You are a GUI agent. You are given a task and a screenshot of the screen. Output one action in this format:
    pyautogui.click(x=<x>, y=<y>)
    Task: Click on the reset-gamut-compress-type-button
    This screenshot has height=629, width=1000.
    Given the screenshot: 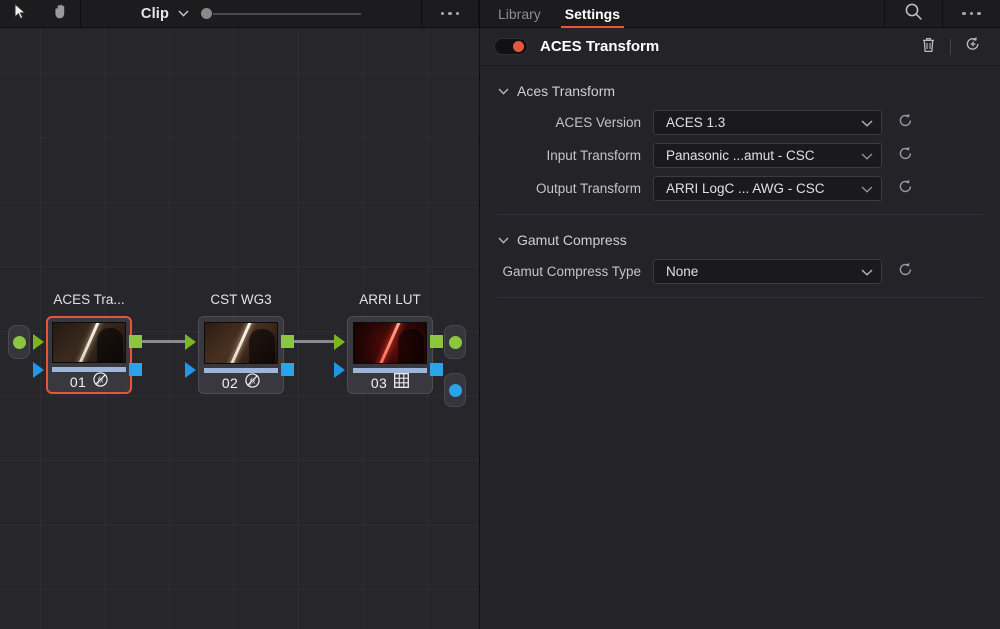 What is the action you would take?
    pyautogui.click(x=905, y=272)
    